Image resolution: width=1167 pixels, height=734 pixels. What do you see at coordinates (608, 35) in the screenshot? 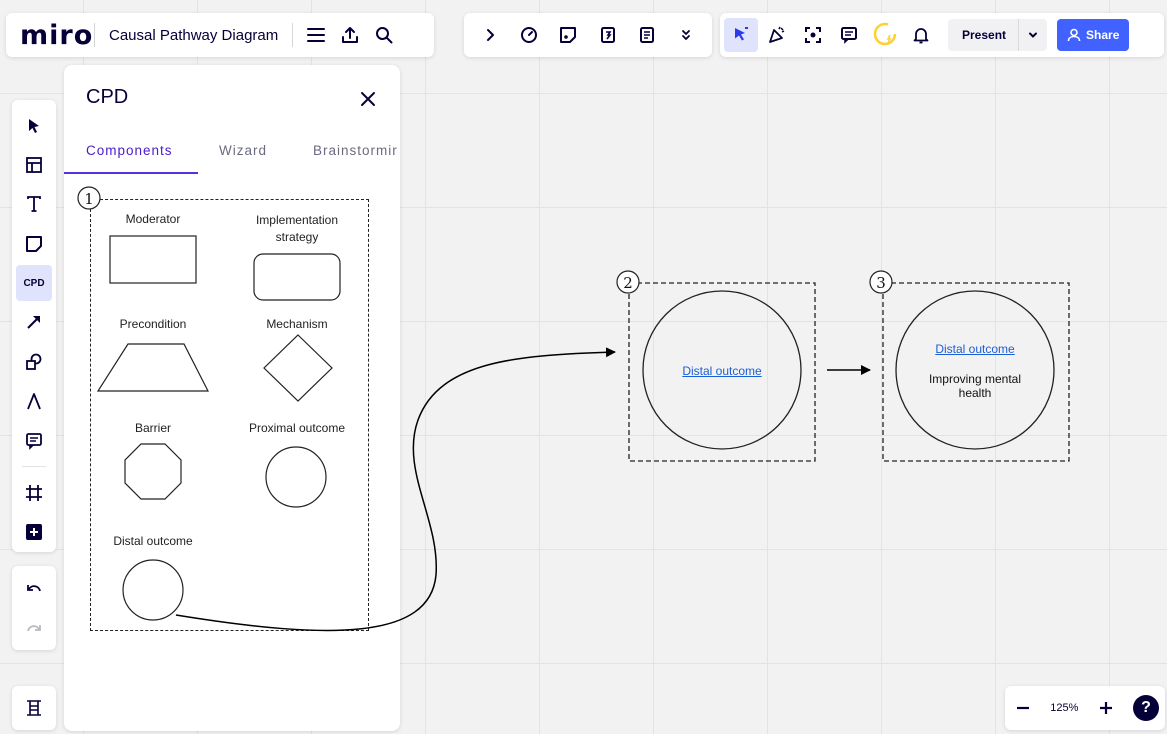
I see `voting-icon` at bounding box center [608, 35].